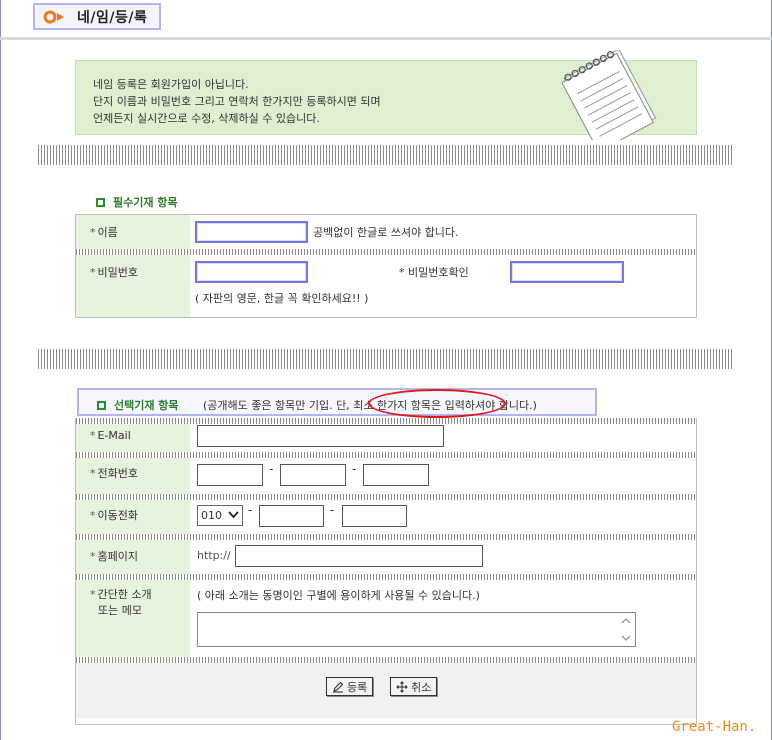 Image resolution: width=772 pixels, height=740 pixels. What do you see at coordinates (626, 638) in the screenshot?
I see `scroll-down-icon` at bounding box center [626, 638].